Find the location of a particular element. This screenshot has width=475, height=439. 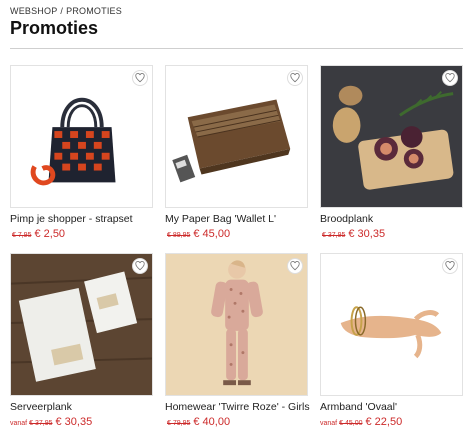

homewear-image is located at coordinates (236, 324).